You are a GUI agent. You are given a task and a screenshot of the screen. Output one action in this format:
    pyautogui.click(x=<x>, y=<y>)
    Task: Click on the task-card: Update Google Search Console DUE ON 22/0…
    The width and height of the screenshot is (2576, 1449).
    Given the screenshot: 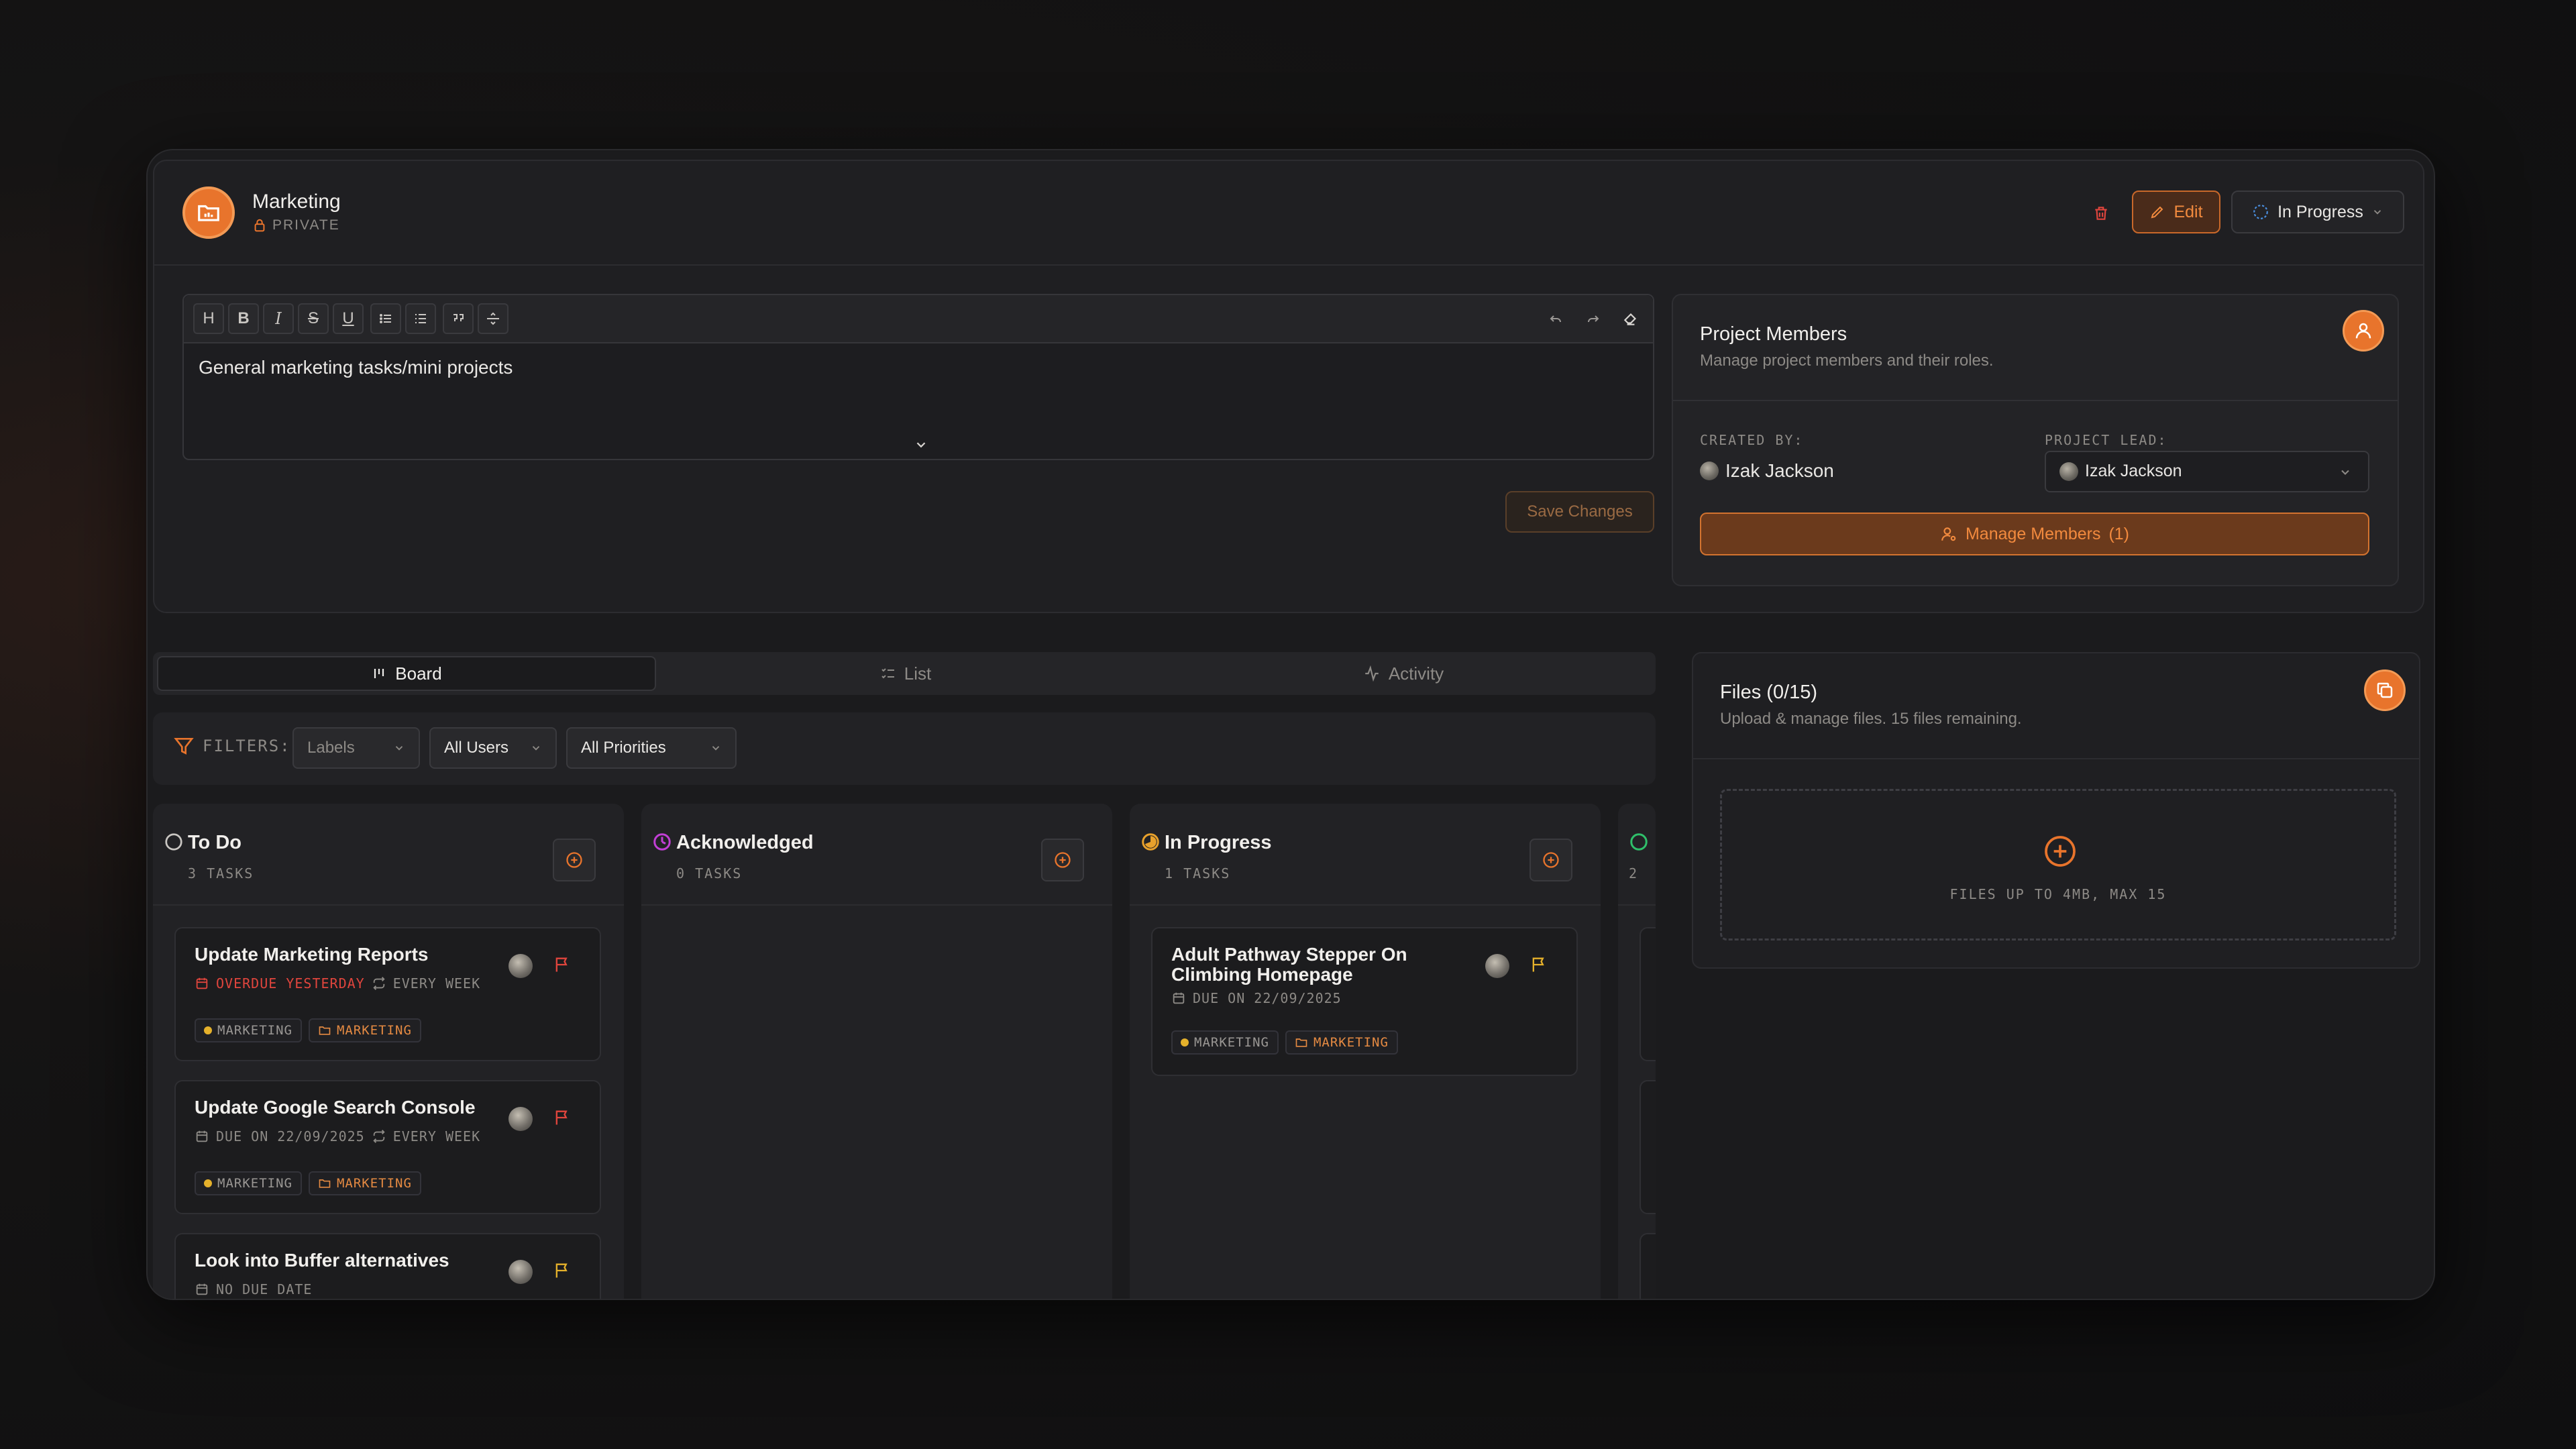 What is the action you would take?
    pyautogui.click(x=387, y=1147)
    